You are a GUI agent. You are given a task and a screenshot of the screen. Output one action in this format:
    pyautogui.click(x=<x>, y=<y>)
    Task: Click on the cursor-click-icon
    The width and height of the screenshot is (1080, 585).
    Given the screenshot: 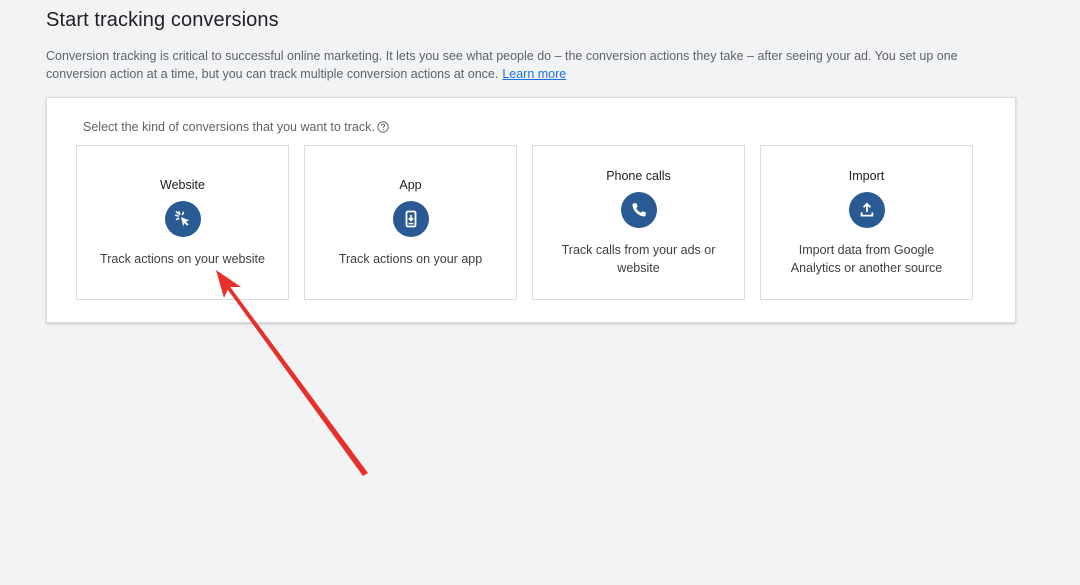 What is the action you would take?
    pyautogui.click(x=182, y=218)
    